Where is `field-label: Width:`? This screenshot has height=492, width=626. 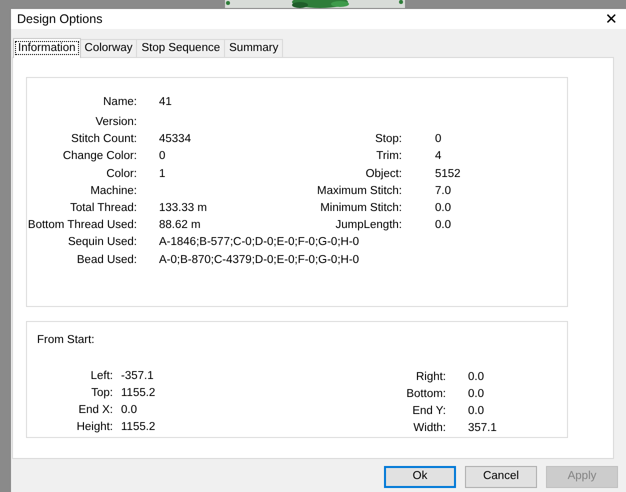
field-label: Width: is located at coordinates (429, 428).